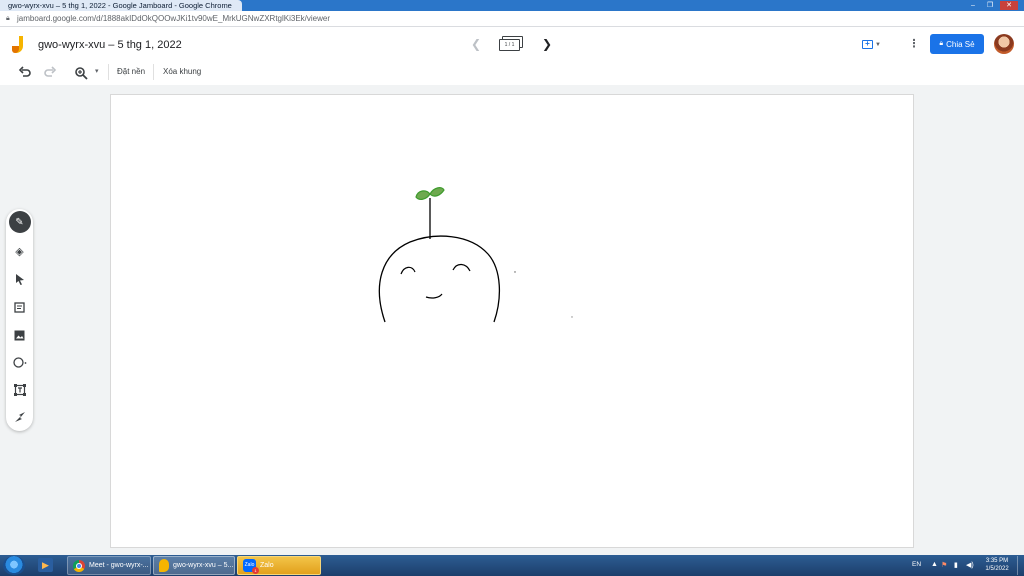  Describe the element at coordinates (279, 565) in the screenshot. I see `taskbar-item-zalo: Zalo 1 Zalo` at that location.